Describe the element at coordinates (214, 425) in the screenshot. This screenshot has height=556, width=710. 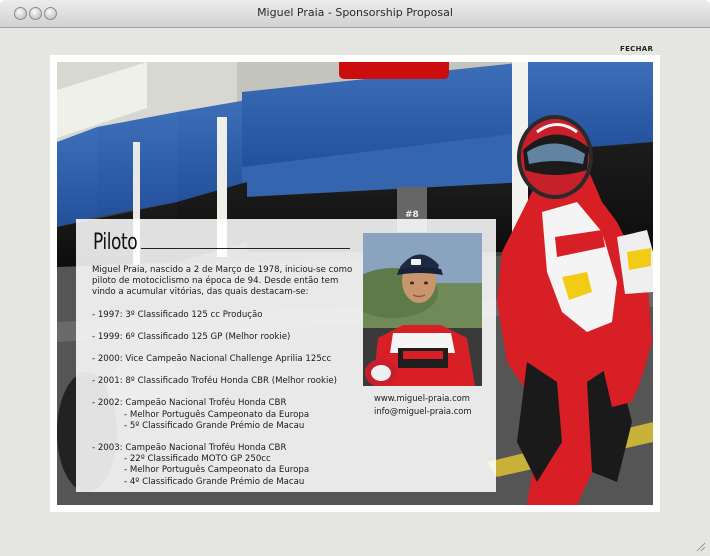
I see `entry-sub: - 5º Classificado Grande Prémio de Macau` at that location.